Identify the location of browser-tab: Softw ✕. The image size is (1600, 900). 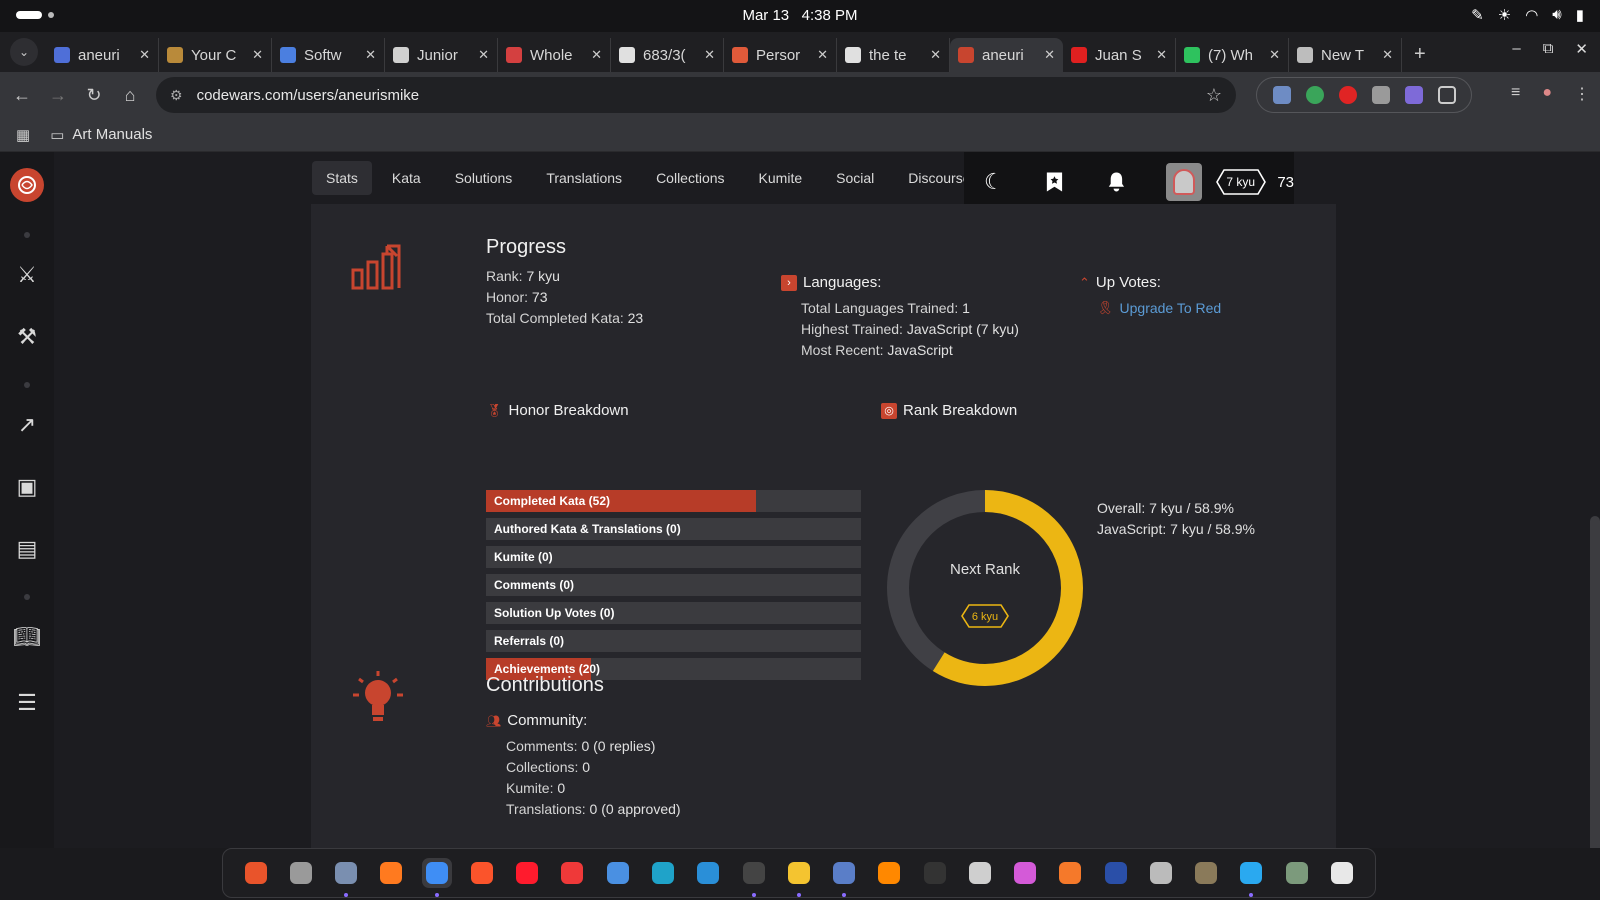
(328, 55).